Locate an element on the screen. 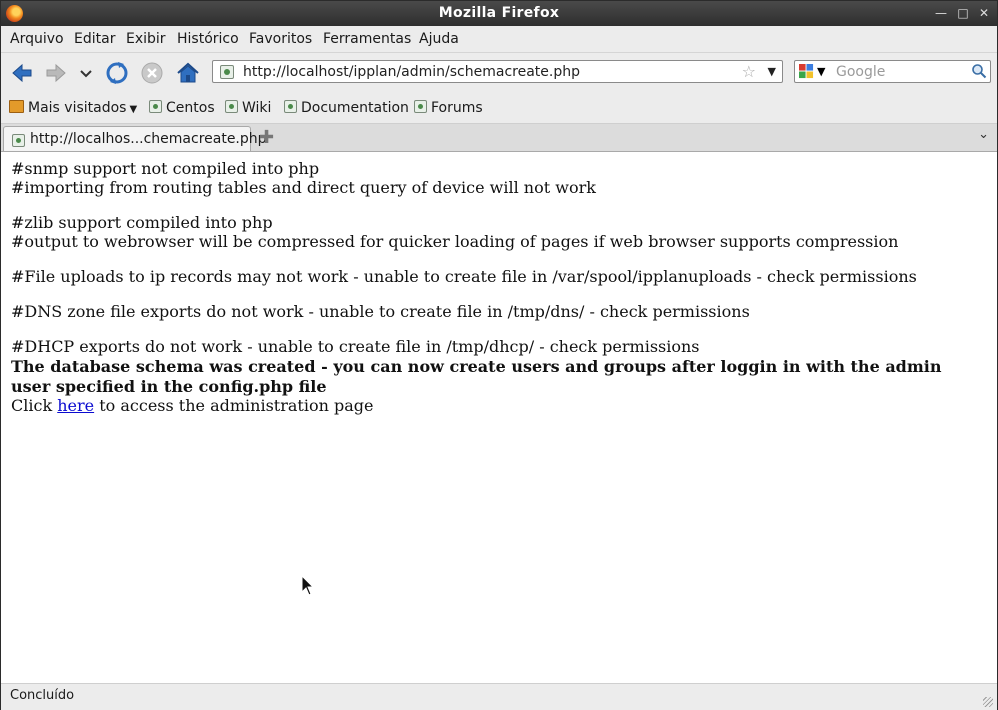 This screenshot has width=998, height=710. menu-historico: Histórico is located at coordinates (208, 39).